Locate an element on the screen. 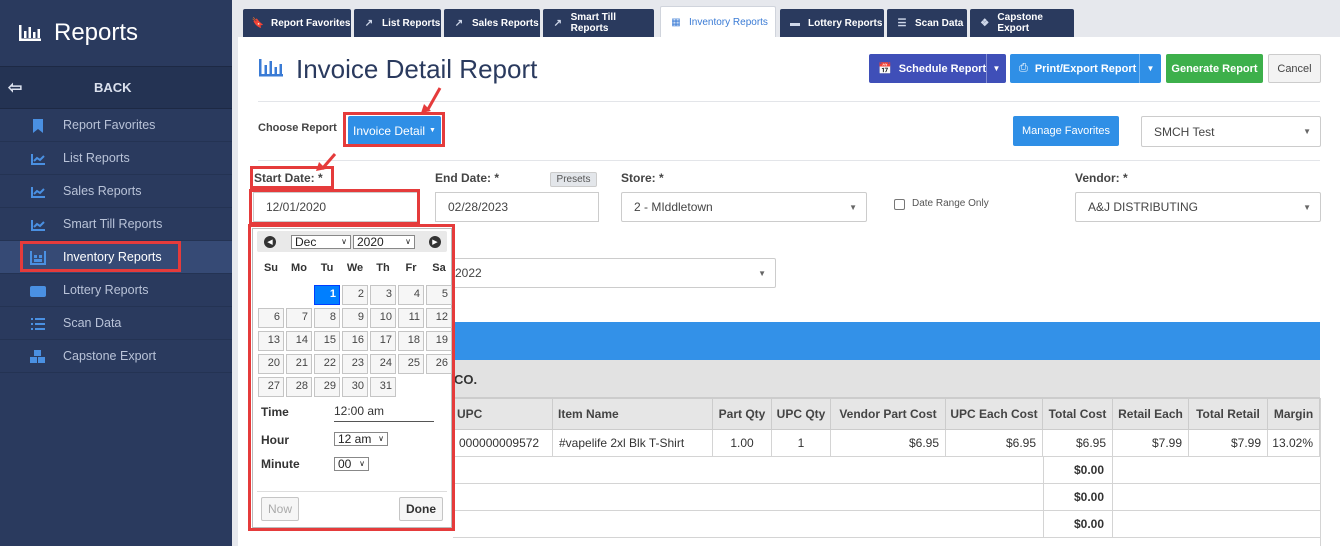  annotation-arrows is located at coordinates (379, 129).